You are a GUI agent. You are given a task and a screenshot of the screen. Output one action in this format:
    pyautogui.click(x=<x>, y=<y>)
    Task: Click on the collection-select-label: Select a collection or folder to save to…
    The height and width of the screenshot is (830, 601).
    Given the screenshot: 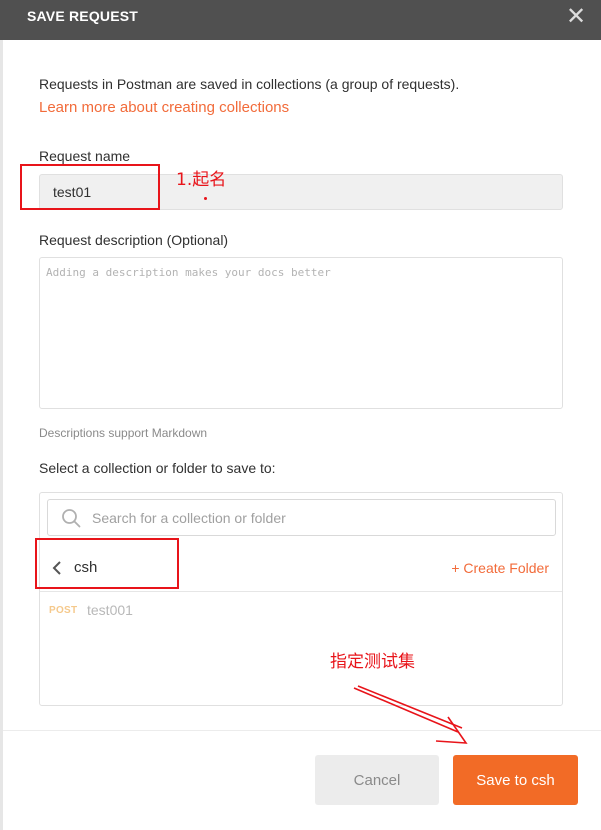 What is the action you would take?
    pyautogui.click(x=157, y=468)
    